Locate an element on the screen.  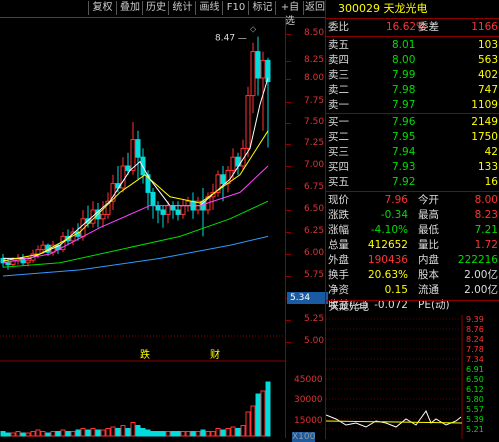
mini-tick: 6.50 is located at coordinates (475, 379).